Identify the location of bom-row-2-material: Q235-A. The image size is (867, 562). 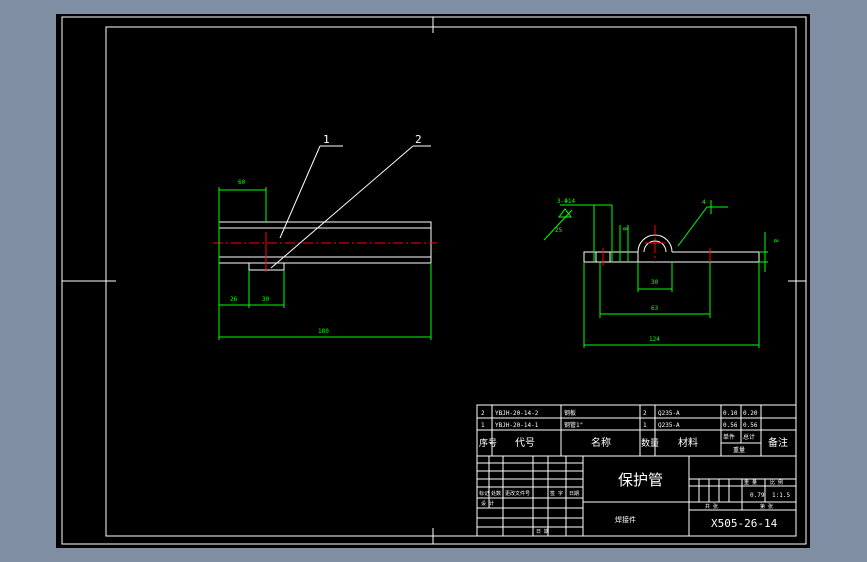
(669, 413).